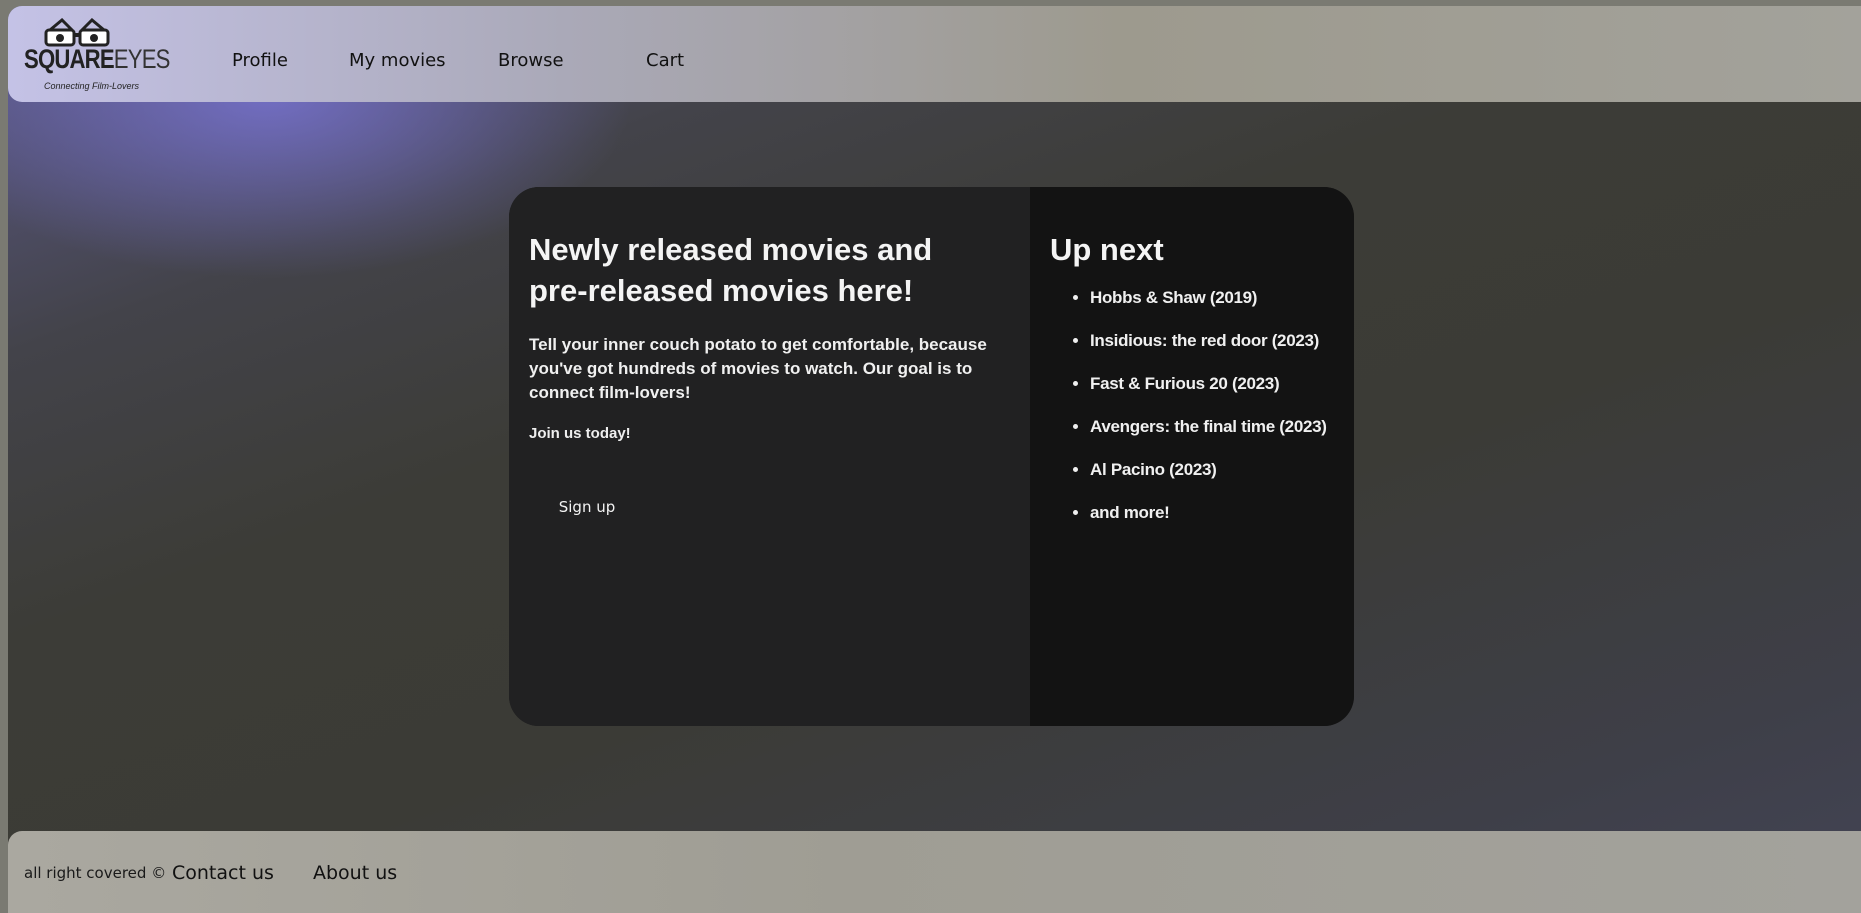  What do you see at coordinates (1107, 249) in the screenshot?
I see `up-next-title: Up next` at bounding box center [1107, 249].